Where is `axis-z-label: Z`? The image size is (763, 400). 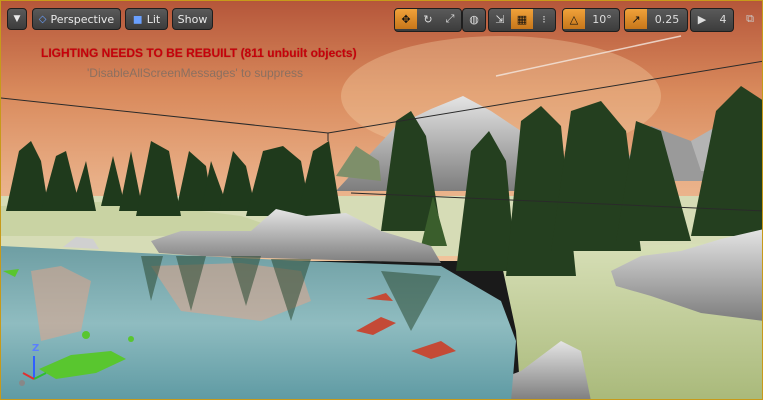
axis-z-label: Z is located at coordinates (36, 348).